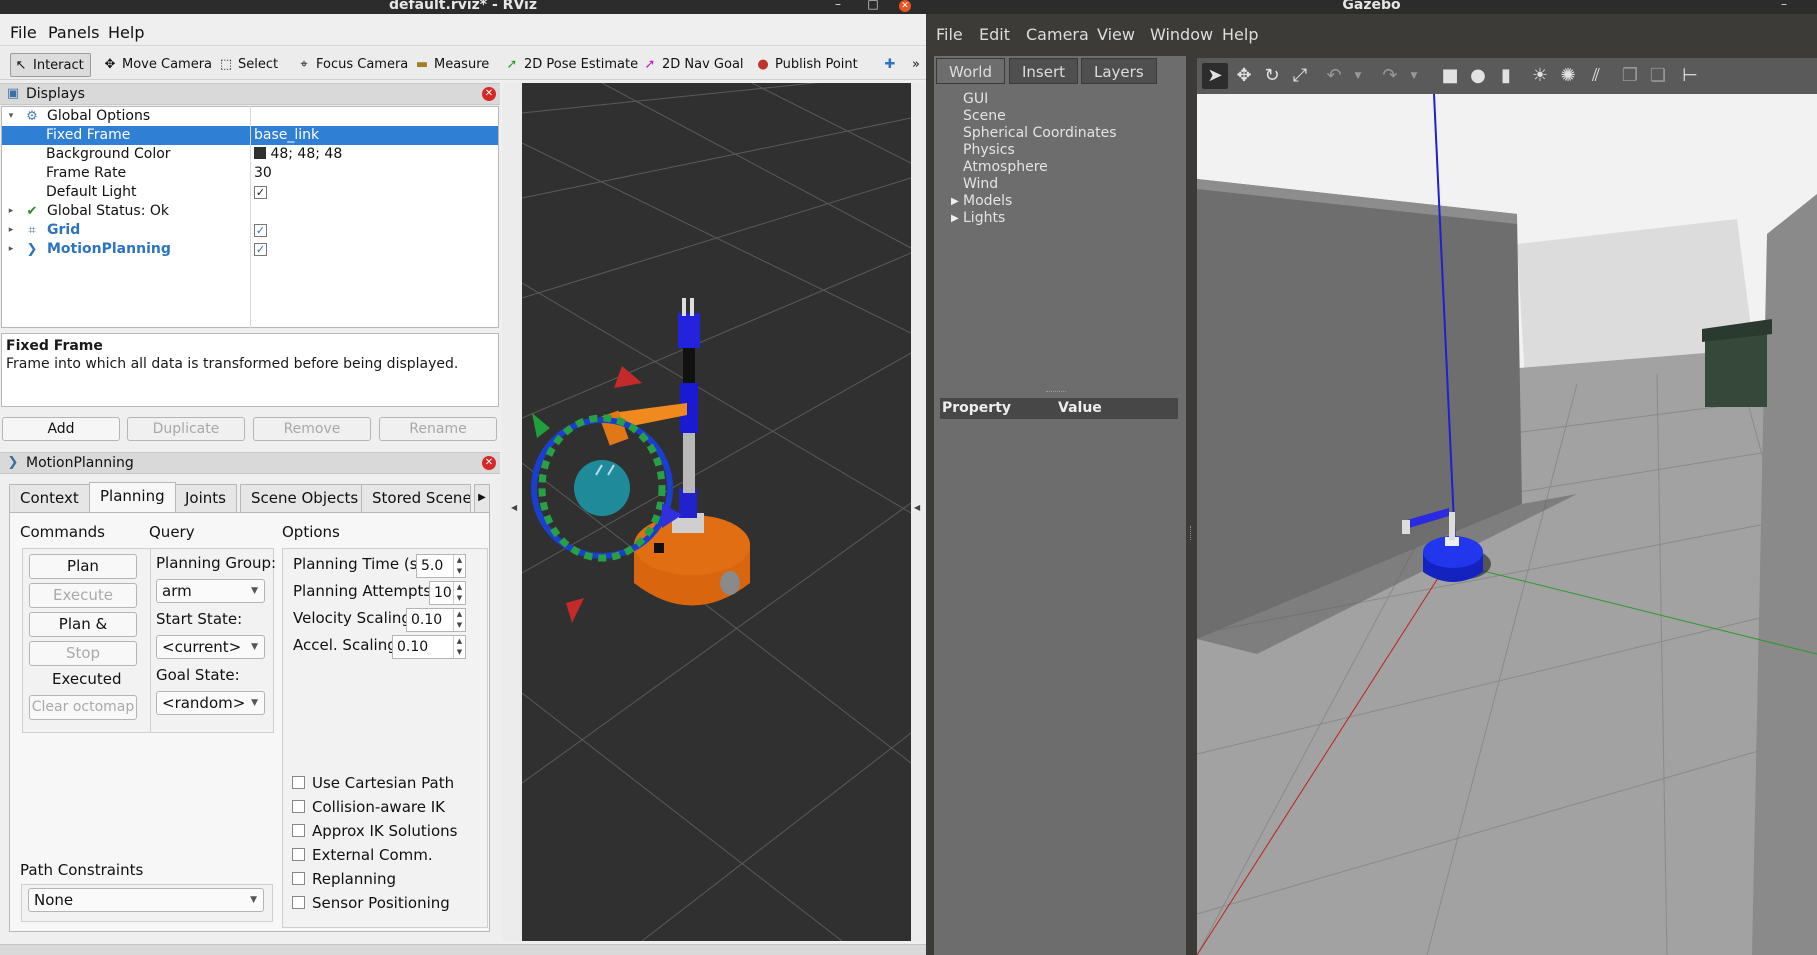  I want to click on gz-menu-view: View, so click(1116, 34).